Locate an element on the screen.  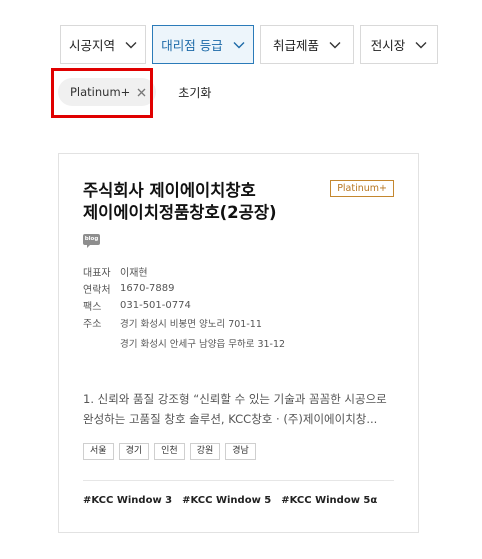
filter-region-dropdown: 시공지역 is located at coordinates (103, 44).